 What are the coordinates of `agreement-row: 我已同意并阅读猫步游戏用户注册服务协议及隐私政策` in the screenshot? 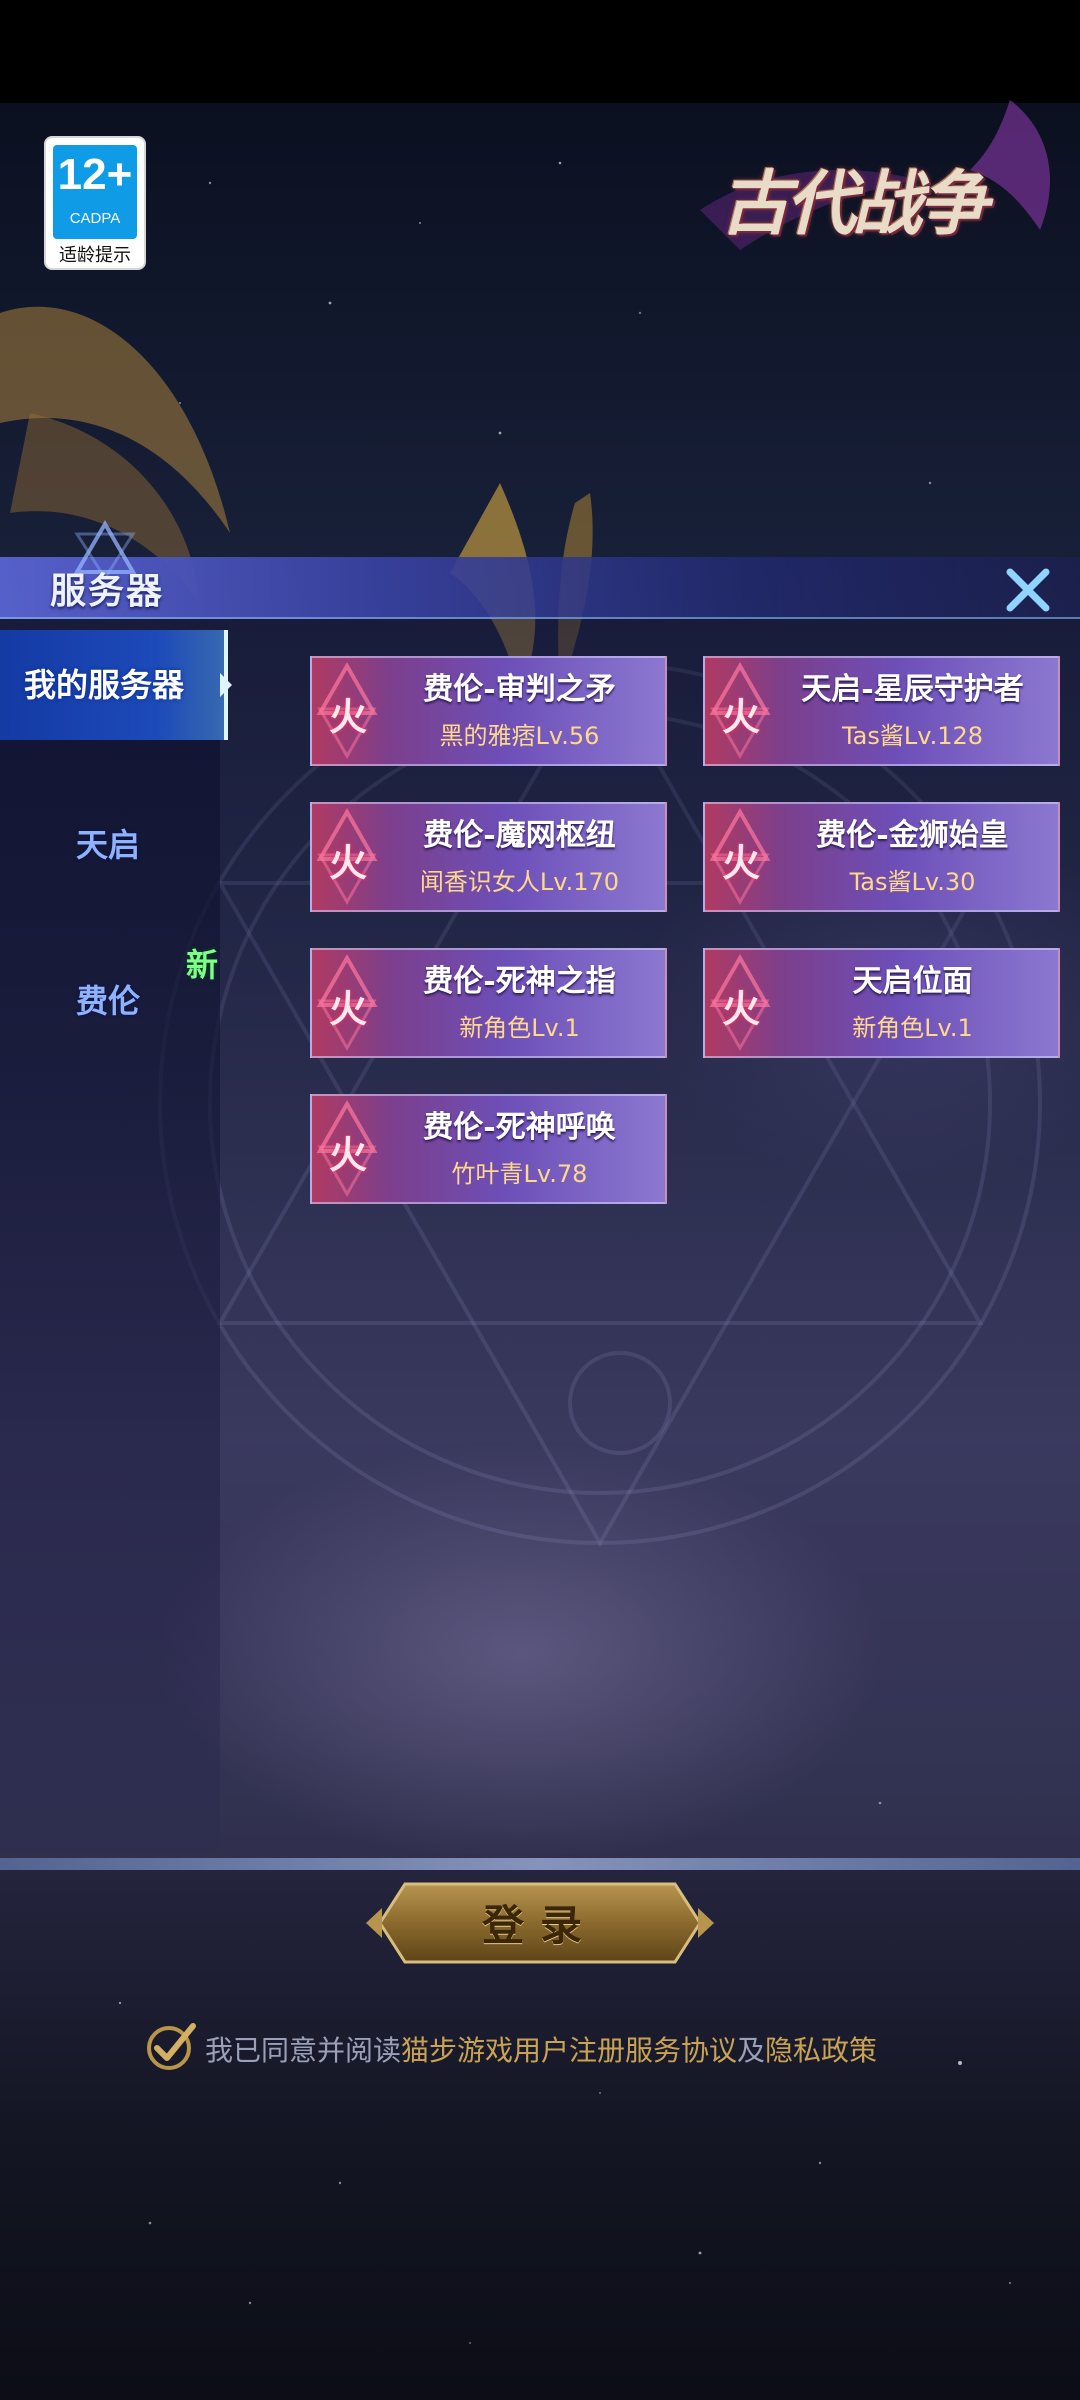 It's located at (545, 2045).